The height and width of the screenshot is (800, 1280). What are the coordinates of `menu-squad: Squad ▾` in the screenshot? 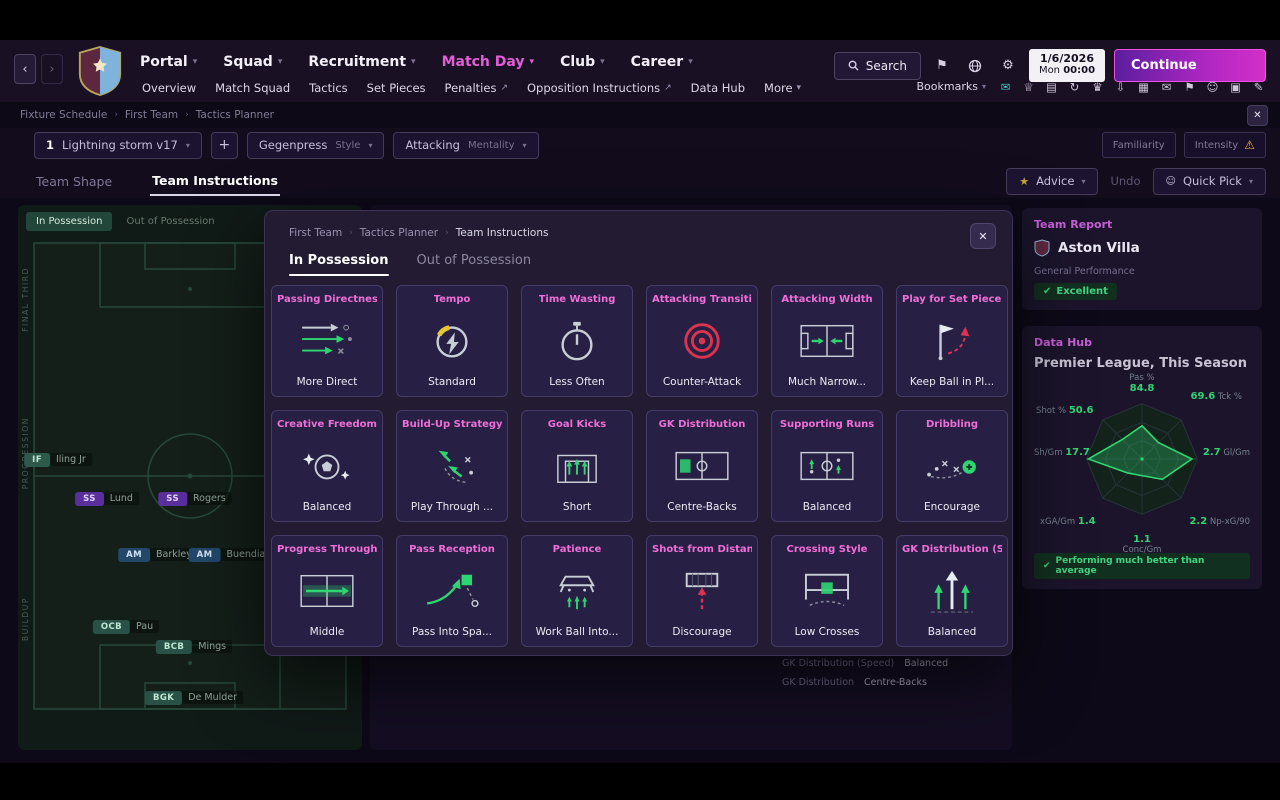 It's located at (252, 62).